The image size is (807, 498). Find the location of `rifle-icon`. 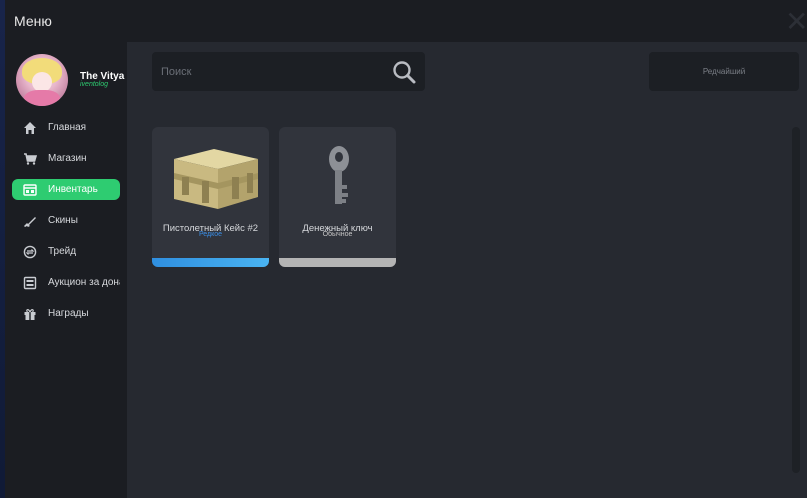

rifle-icon is located at coordinates (30, 222).